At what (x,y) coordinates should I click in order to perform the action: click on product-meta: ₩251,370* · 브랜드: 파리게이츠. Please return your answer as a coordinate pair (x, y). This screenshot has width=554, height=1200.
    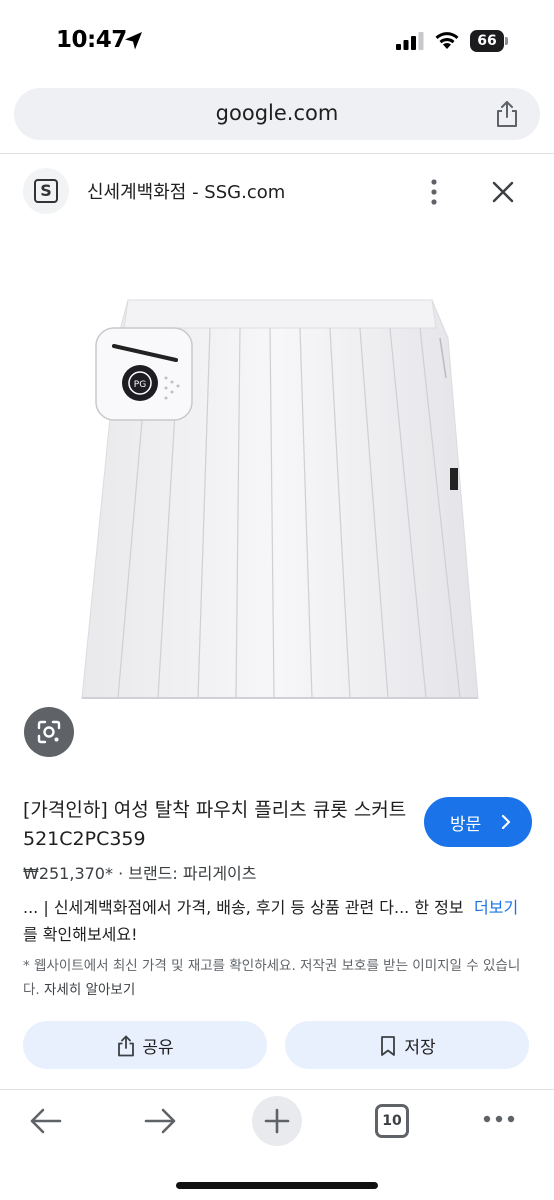
    Looking at the image, I should click on (140, 873).